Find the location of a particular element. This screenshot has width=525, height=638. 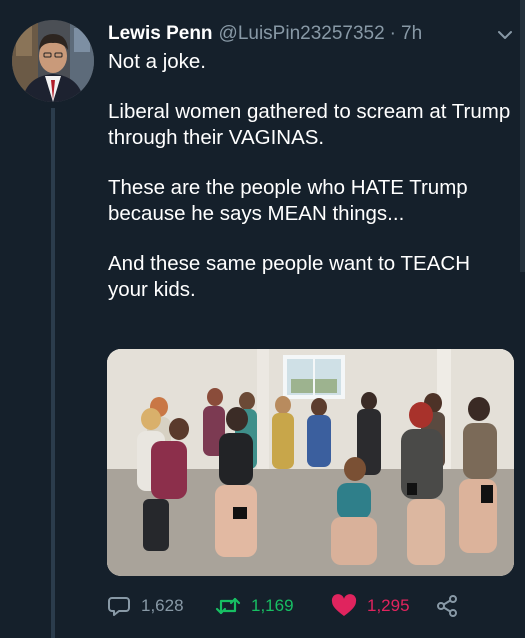

avatar is located at coordinates (53, 61).